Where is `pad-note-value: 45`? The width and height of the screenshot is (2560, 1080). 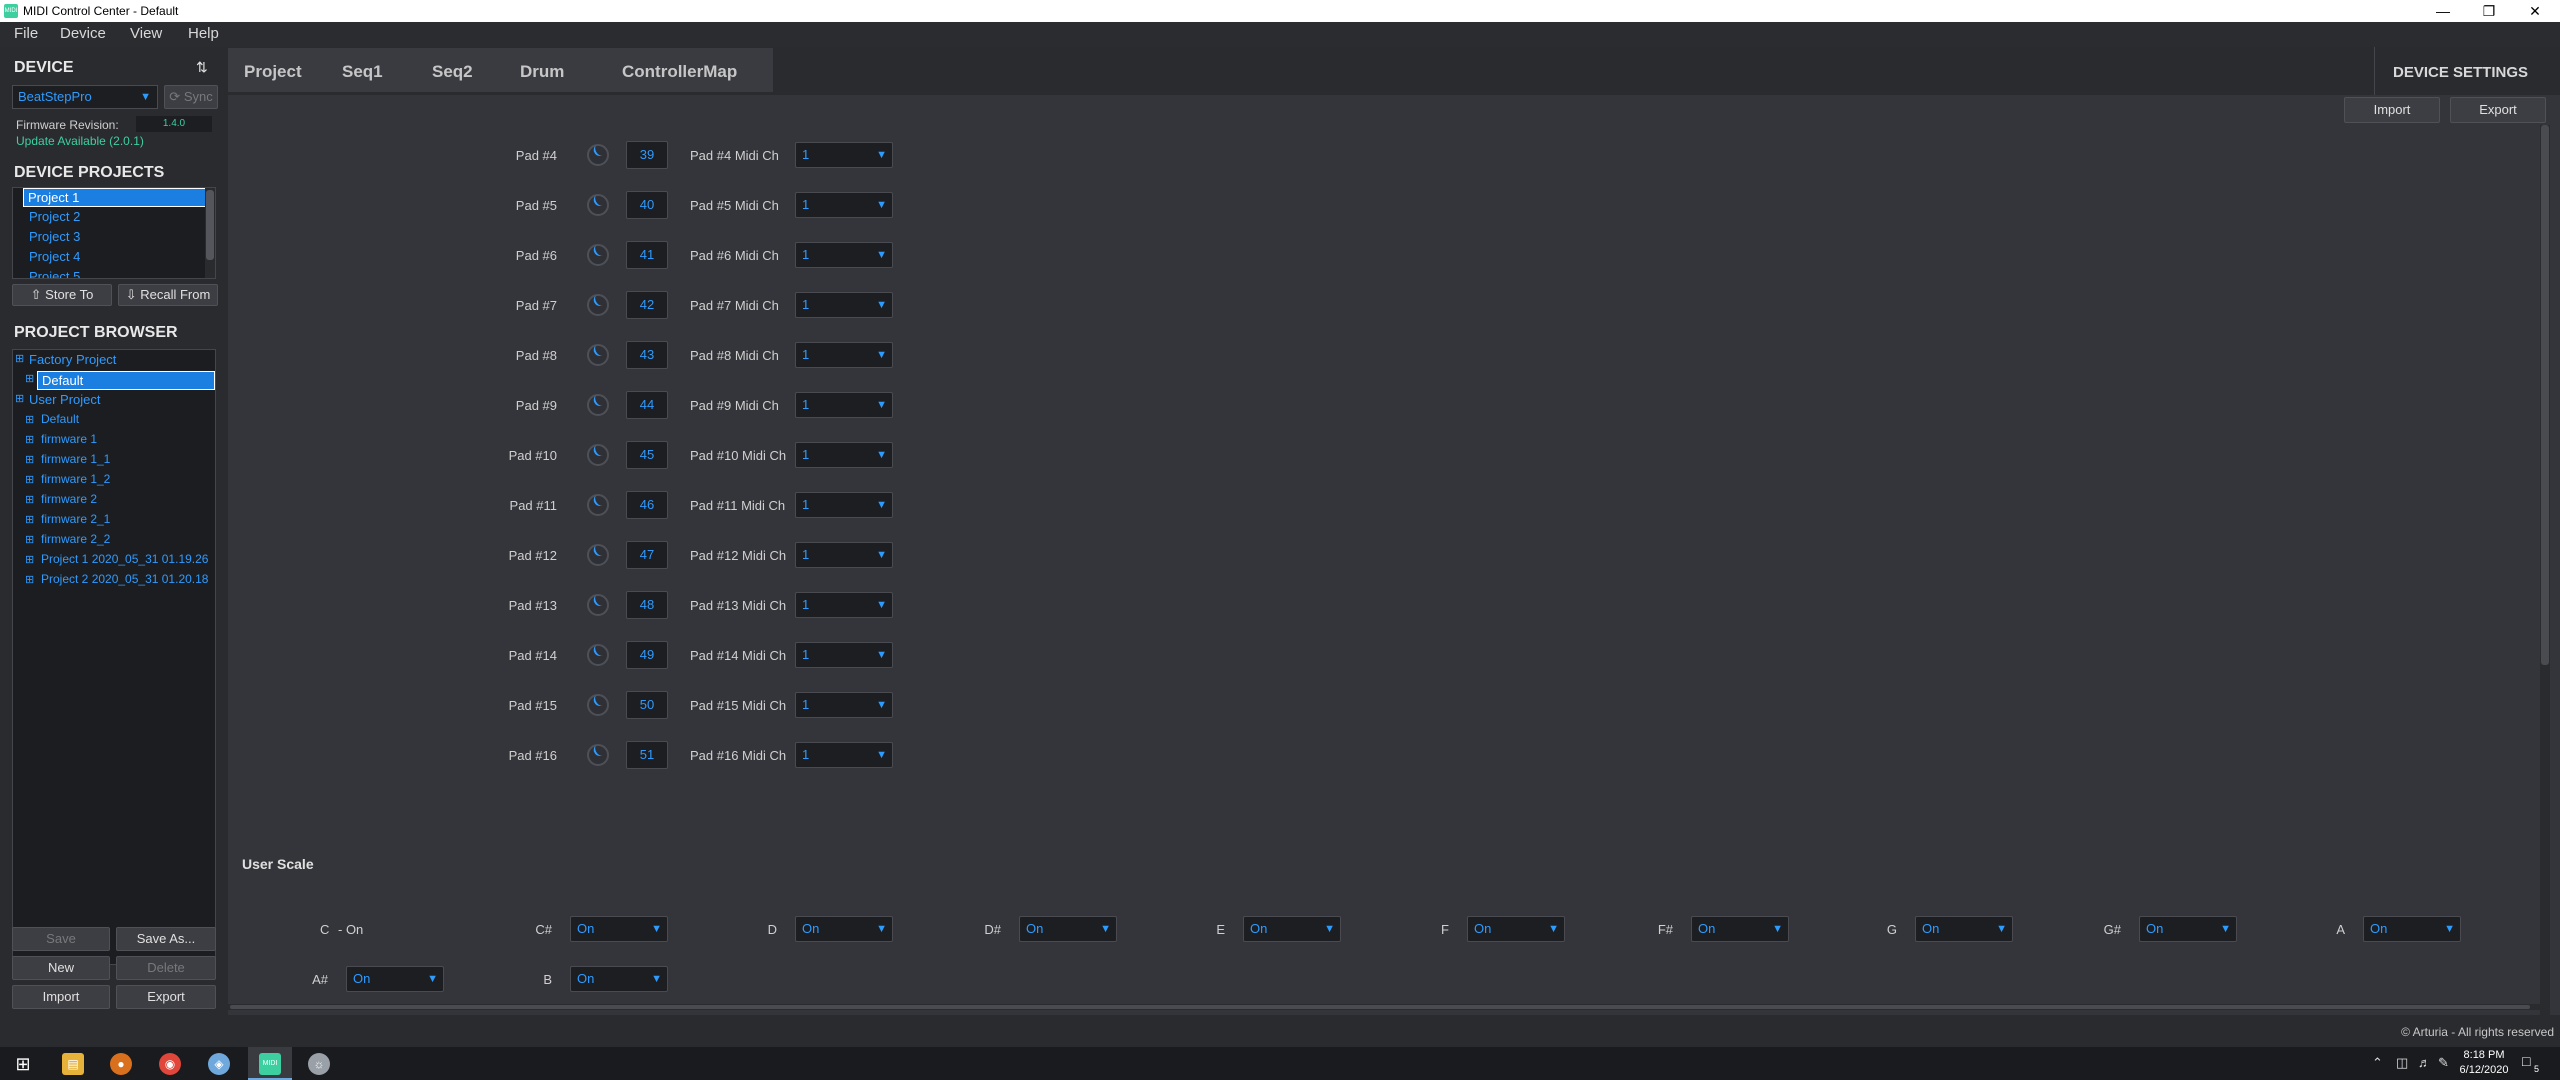 pad-note-value: 45 is located at coordinates (647, 455).